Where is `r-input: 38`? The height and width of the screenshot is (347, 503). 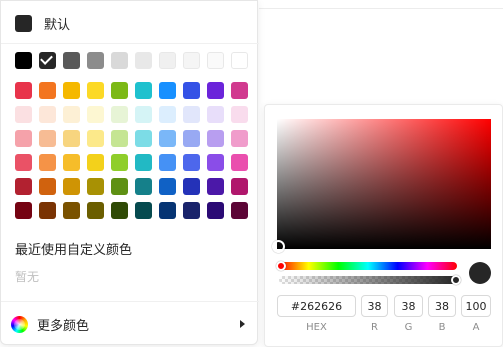 r-input: 38 is located at coordinates (374, 306).